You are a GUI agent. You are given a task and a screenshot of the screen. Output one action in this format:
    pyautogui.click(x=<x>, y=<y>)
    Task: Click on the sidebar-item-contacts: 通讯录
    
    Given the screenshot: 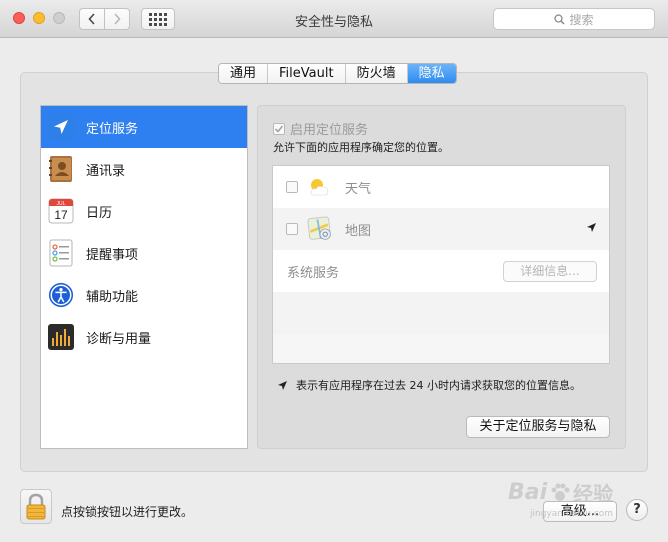 What is the action you would take?
    pyautogui.click(x=144, y=169)
    